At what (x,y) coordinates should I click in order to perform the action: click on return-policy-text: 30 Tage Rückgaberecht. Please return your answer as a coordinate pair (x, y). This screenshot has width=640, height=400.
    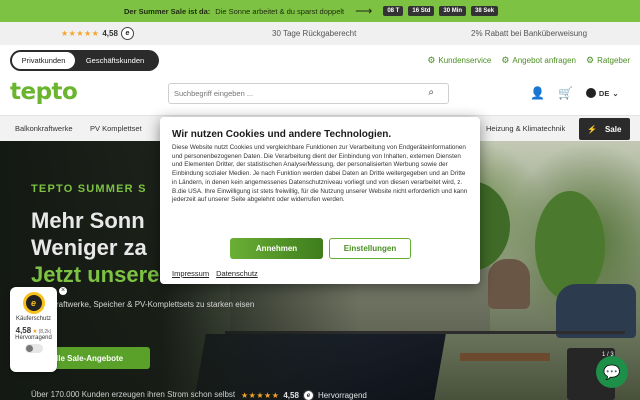
    Looking at the image, I should click on (314, 33).